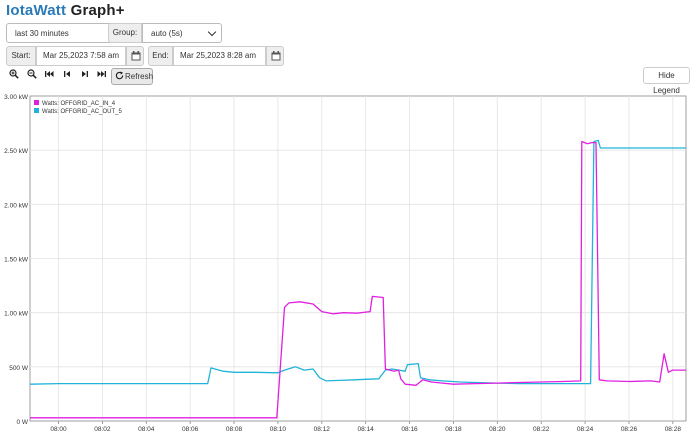 This screenshot has height=434, width=690. I want to click on end-label: End:, so click(160, 56).